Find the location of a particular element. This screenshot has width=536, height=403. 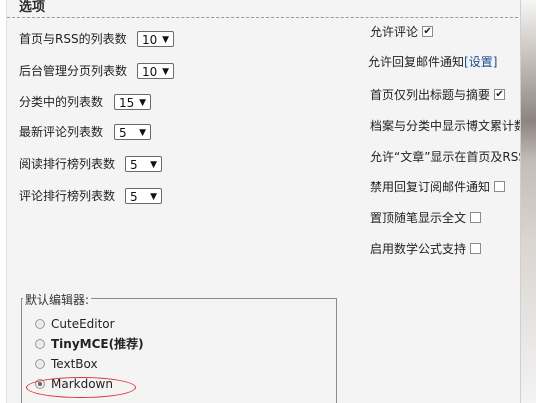

category-count-select: 15 ▼ is located at coordinates (132, 102).